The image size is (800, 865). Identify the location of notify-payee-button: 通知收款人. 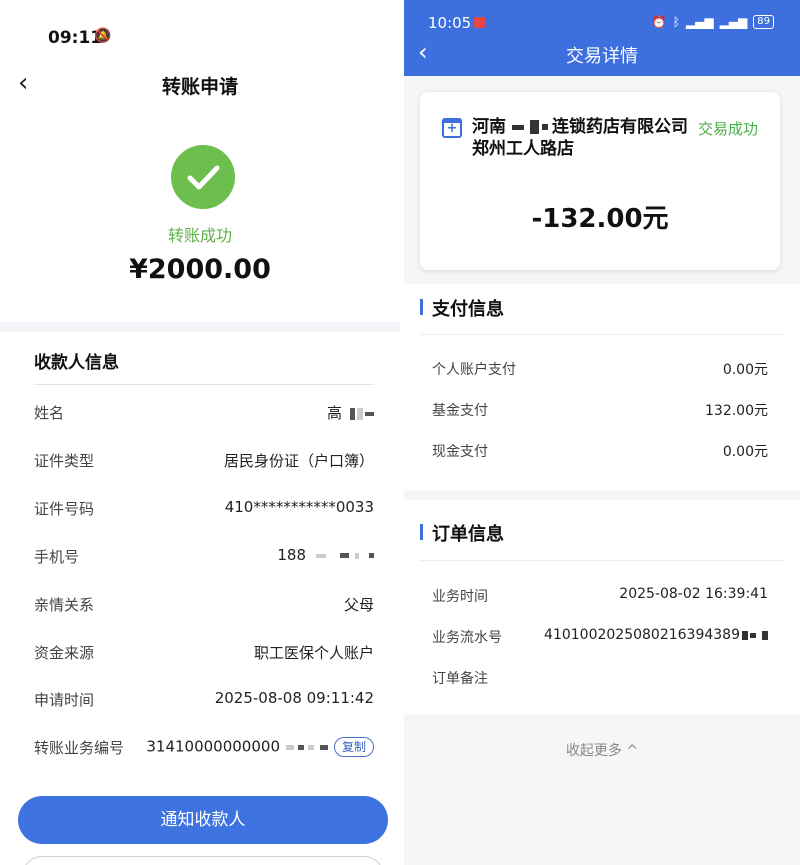
(203, 820).